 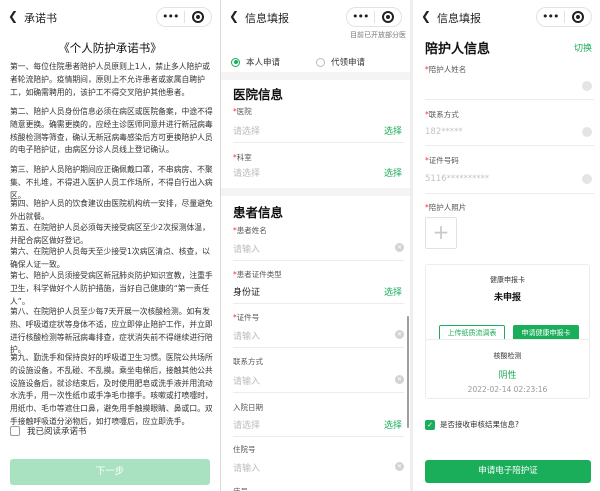 What do you see at coordinates (430, 424) in the screenshot?
I see `checkmark-icon: ✓` at bounding box center [430, 424].